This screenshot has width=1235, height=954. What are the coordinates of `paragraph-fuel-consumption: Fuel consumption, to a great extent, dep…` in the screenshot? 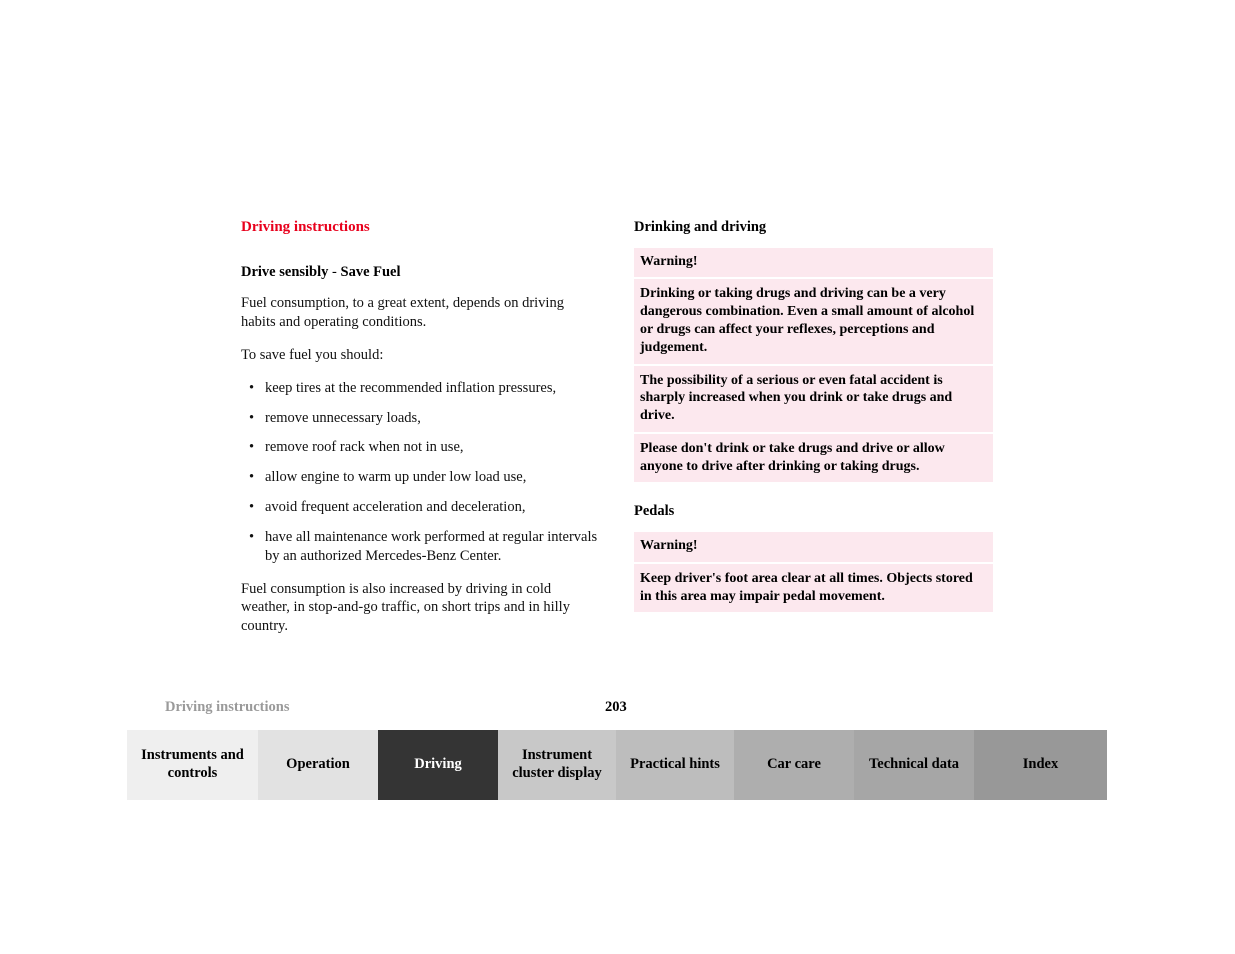 It's located at (402, 313).